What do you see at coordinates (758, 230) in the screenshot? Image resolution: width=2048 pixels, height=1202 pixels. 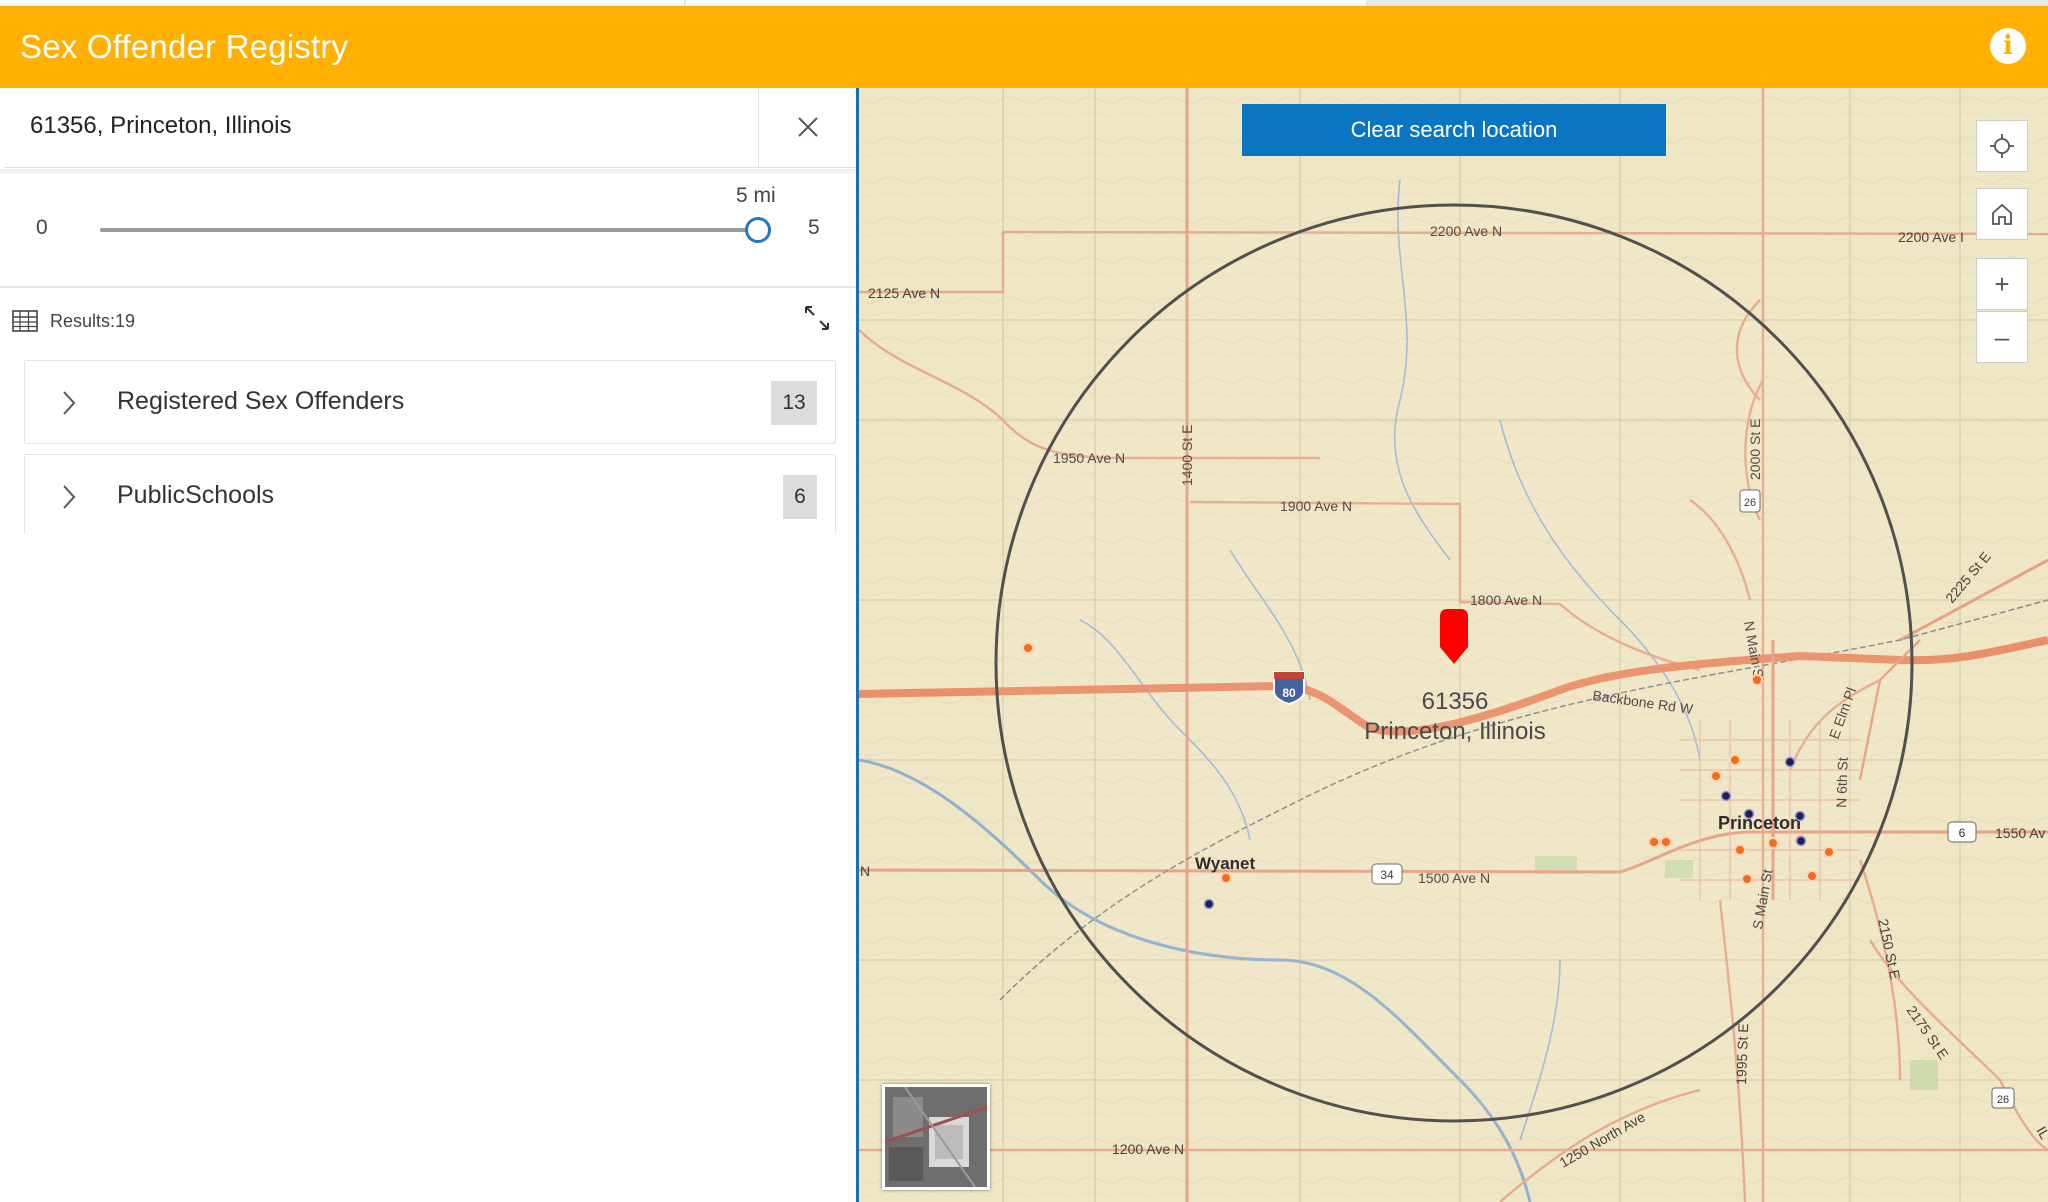 I see `slider-thumb` at bounding box center [758, 230].